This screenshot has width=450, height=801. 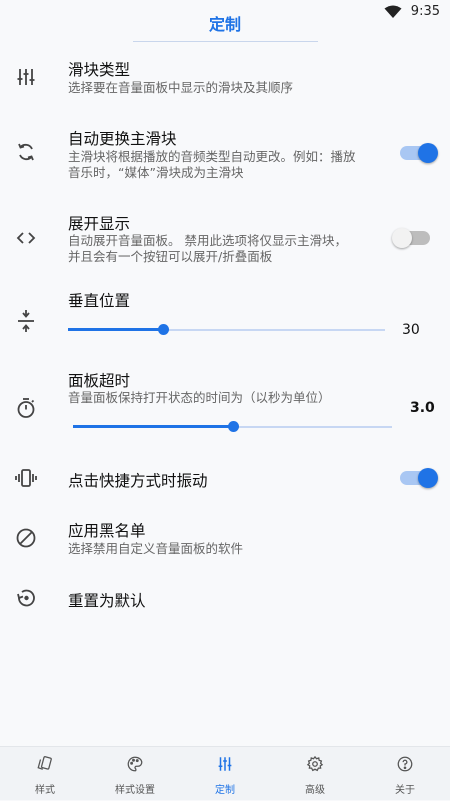 I want to click on vibrate-icon, so click(x=26, y=478).